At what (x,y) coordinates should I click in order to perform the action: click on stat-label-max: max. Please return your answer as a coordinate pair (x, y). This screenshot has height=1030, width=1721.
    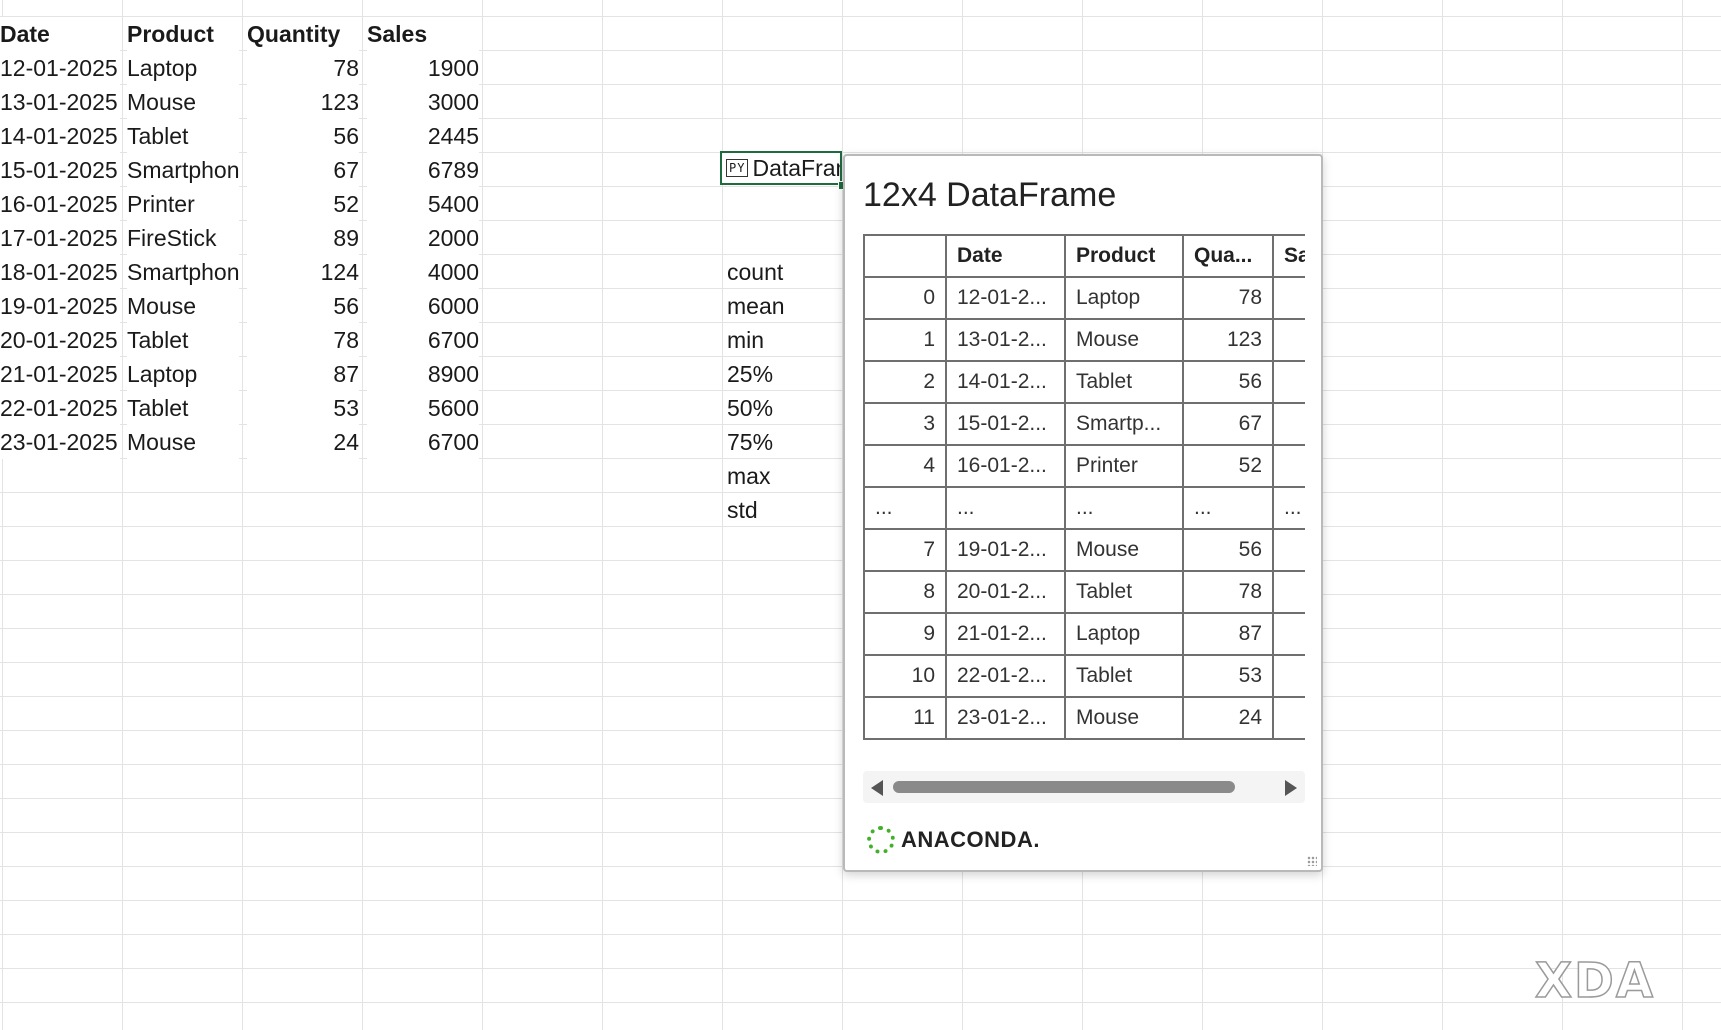
    Looking at the image, I should click on (748, 476).